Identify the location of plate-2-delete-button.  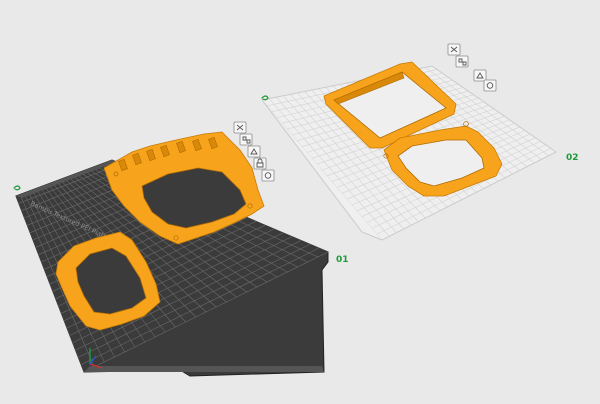
(454, 49).